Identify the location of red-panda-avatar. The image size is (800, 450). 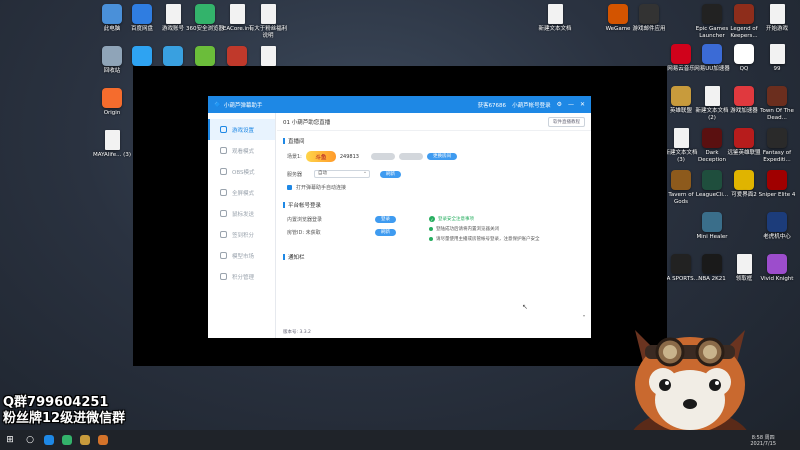
(690, 390).